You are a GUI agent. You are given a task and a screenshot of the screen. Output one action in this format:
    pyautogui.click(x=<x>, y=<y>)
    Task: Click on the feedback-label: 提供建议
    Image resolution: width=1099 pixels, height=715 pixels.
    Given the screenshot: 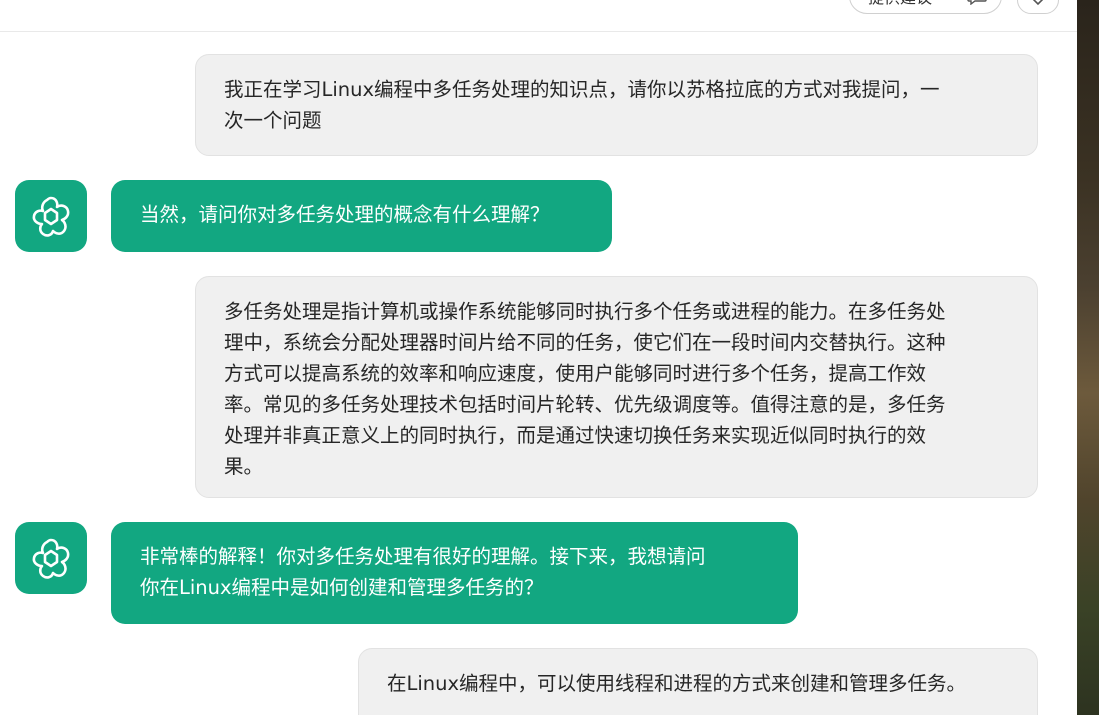 What is the action you would take?
    pyautogui.click(x=900, y=4)
    